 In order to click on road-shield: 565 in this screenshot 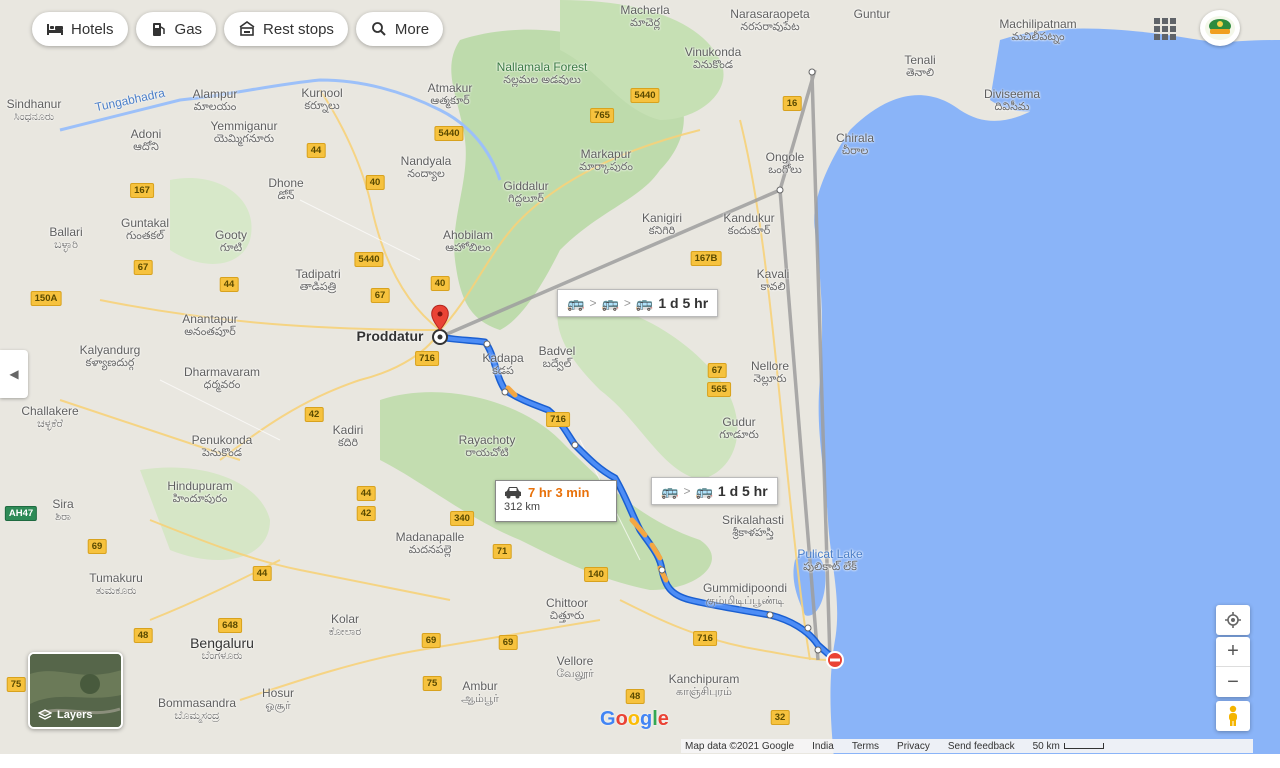, I will do `click(719, 389)`.